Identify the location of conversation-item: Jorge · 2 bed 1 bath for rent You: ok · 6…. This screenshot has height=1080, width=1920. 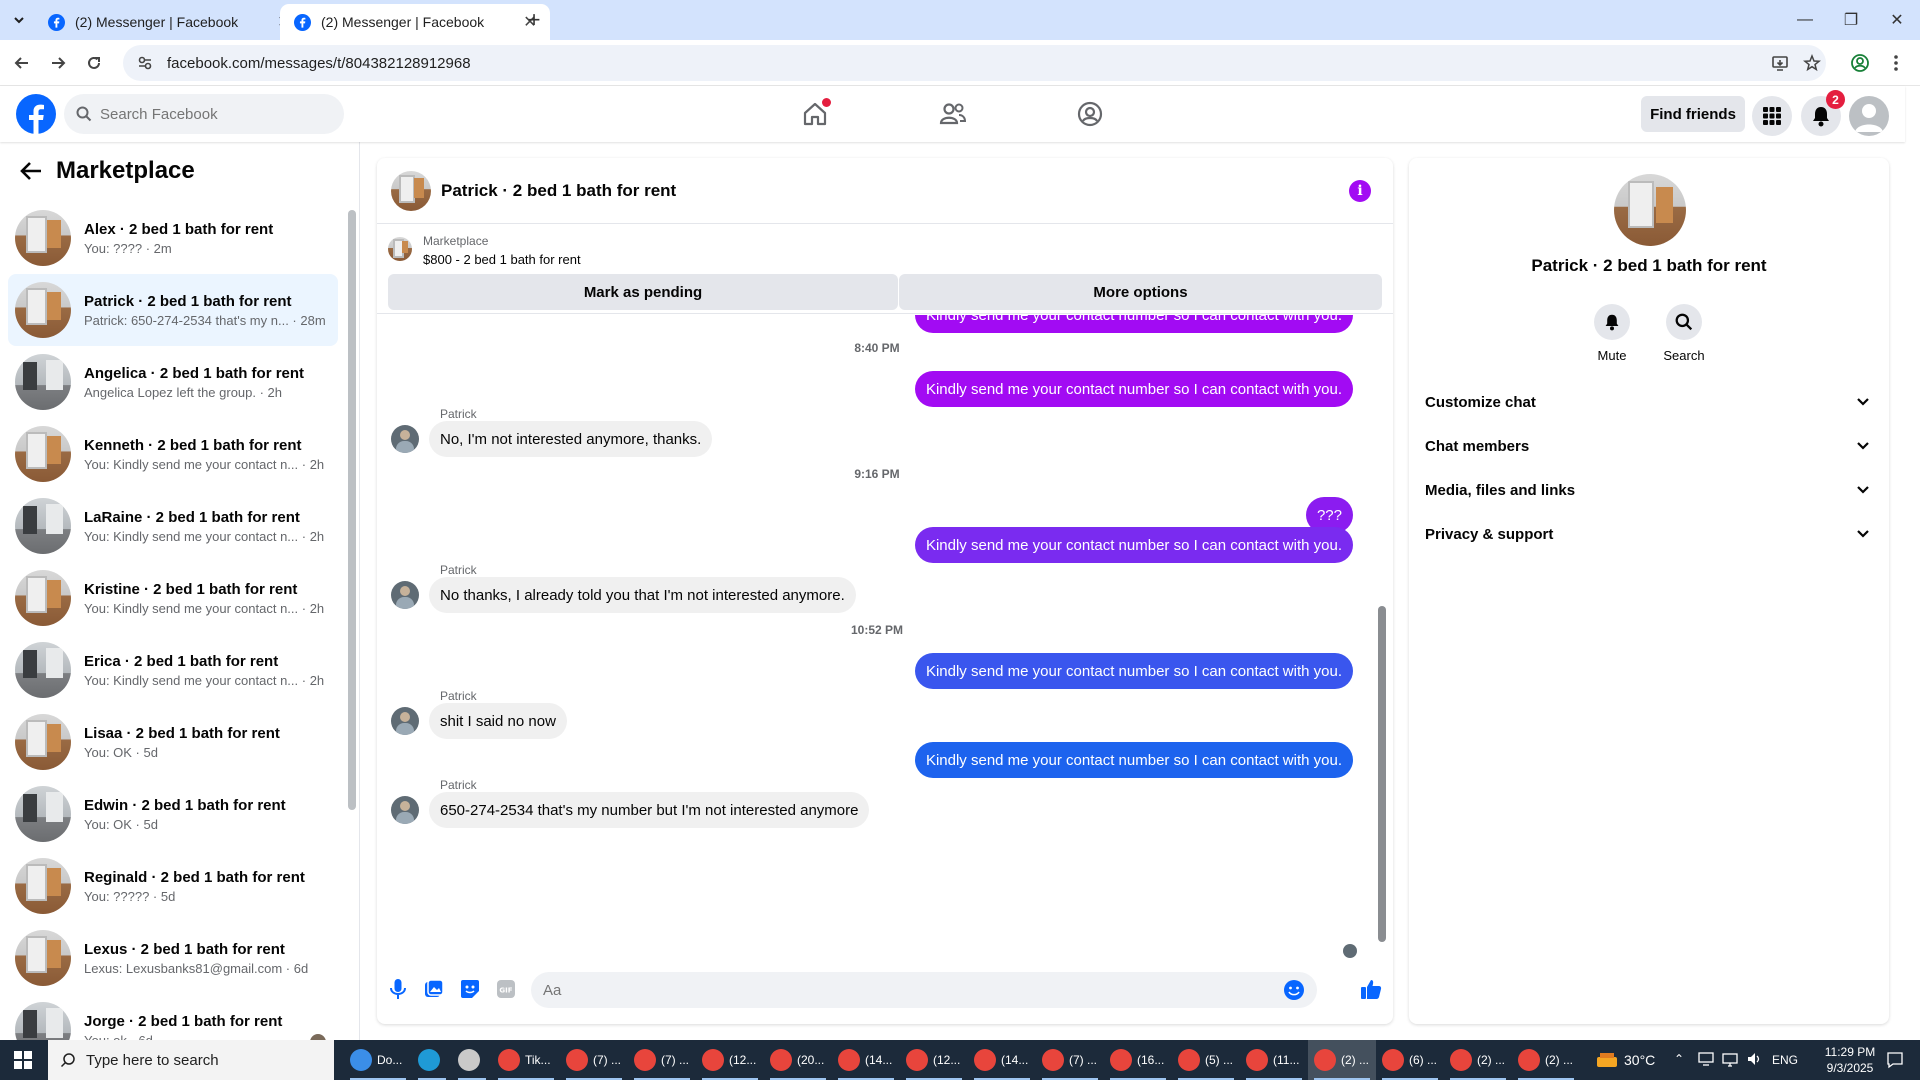
(173, 1017).